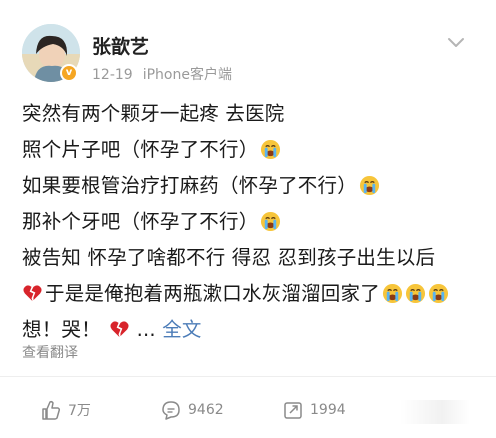  I want to click on post-line: 被告知 怀孕了啥都不行 得忍 忍到孩子出生以后, so click(229, 257).